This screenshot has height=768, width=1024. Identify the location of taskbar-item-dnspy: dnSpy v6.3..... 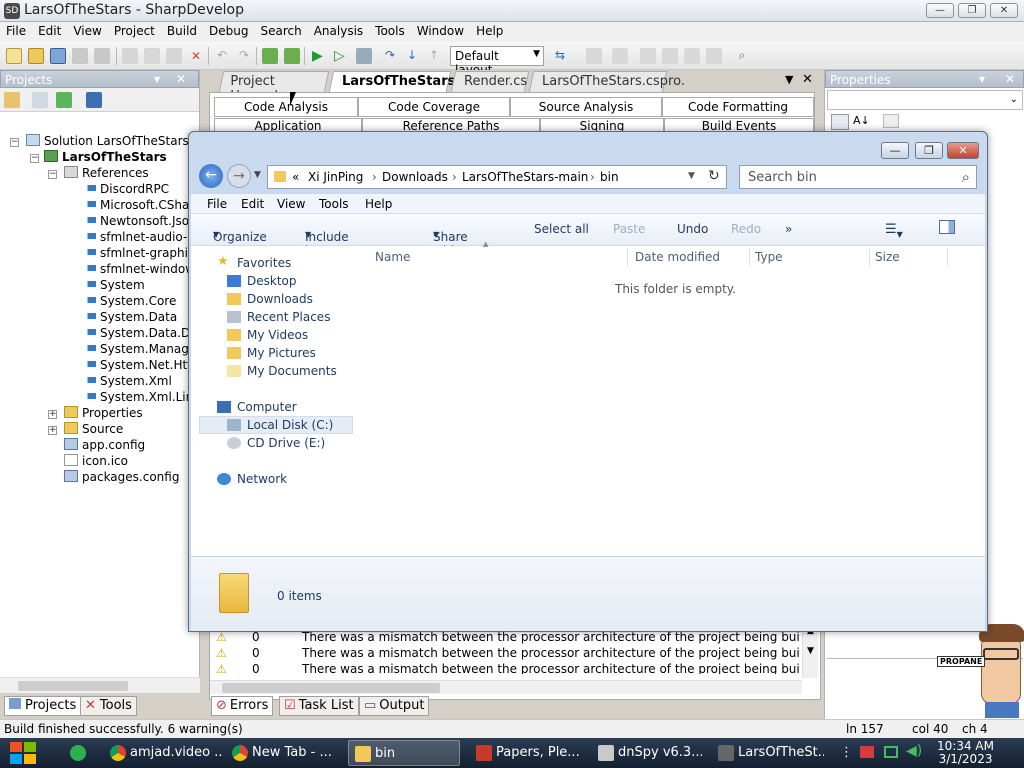
(647, 753).